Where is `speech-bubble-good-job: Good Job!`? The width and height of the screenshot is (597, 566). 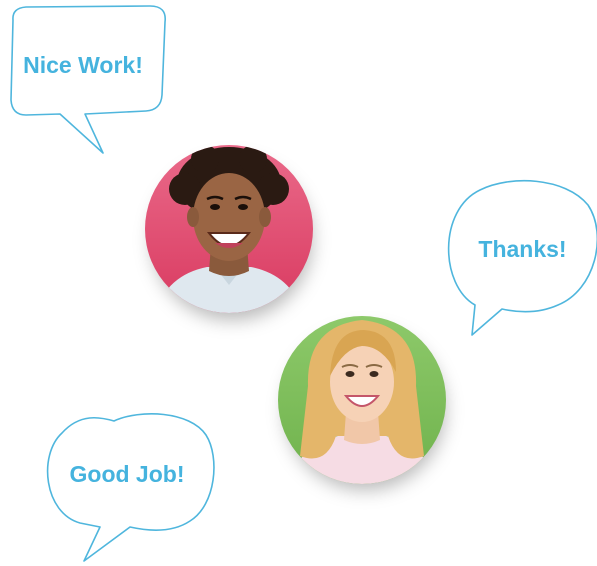 speech-bubble-good-job: Good Job! is located at coordinates (130, 485).